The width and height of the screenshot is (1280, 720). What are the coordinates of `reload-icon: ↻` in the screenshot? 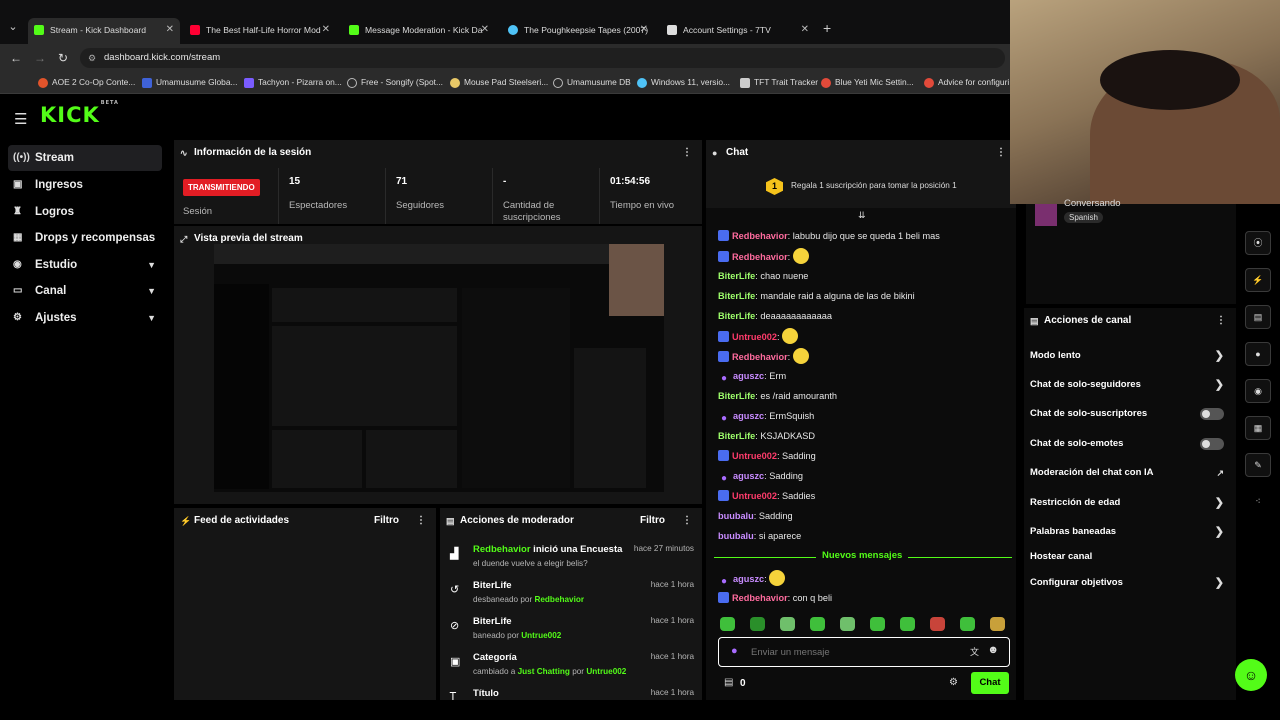 It's located at (63, 58).